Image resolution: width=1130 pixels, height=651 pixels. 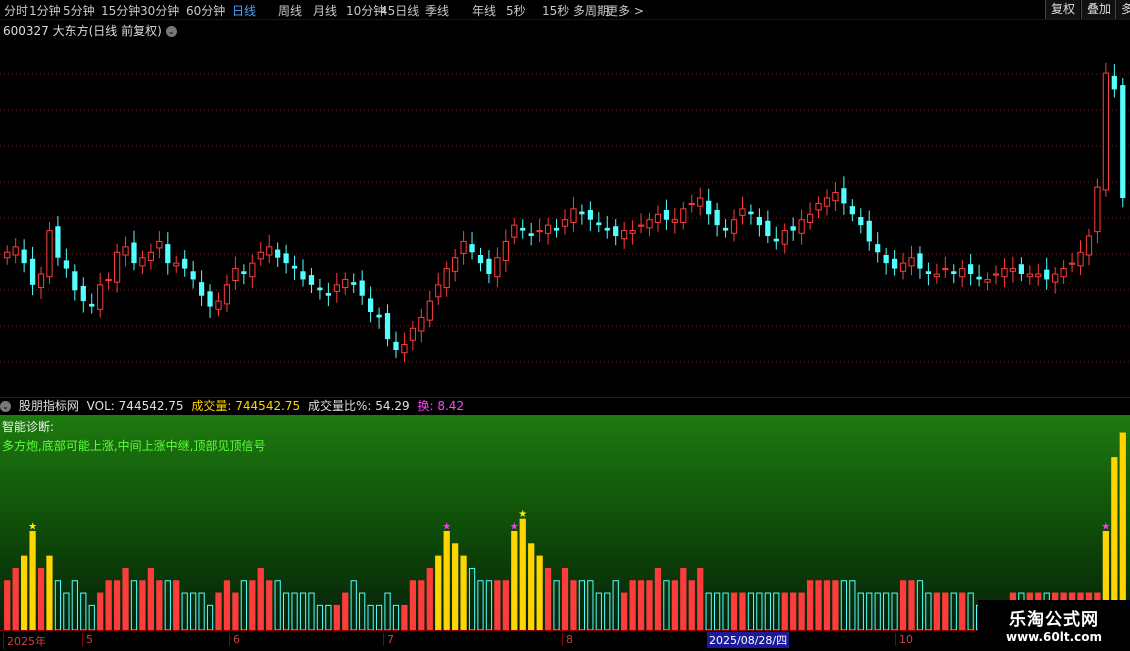 I want to click on tab-5: 60分钟, so click(x=205, y=10).